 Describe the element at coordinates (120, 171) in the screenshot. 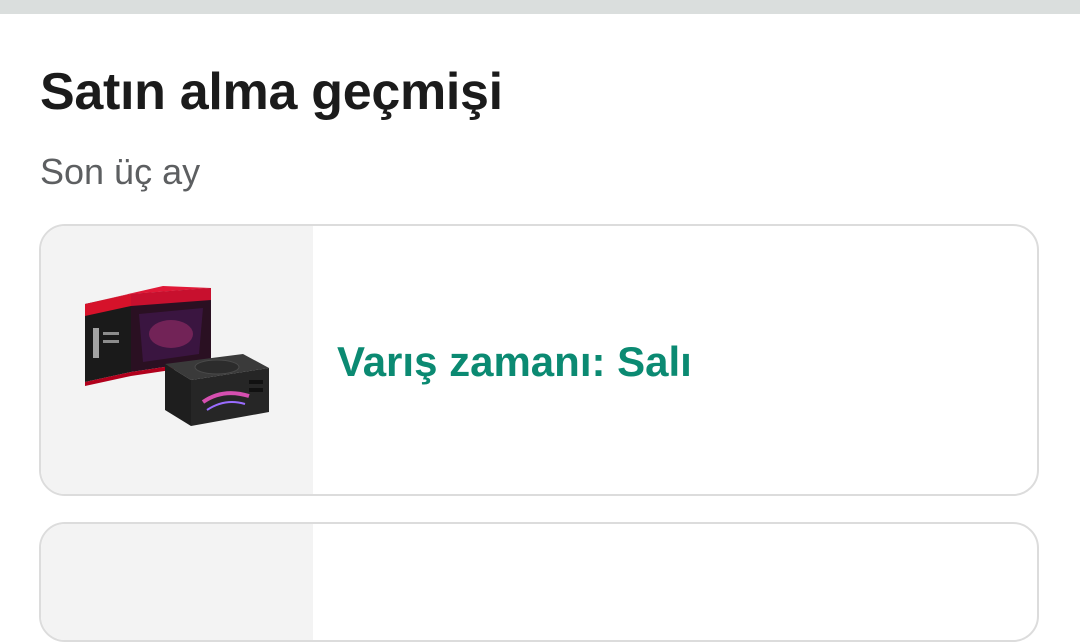

I see `page-subtitle: Son üç ay` at that location.